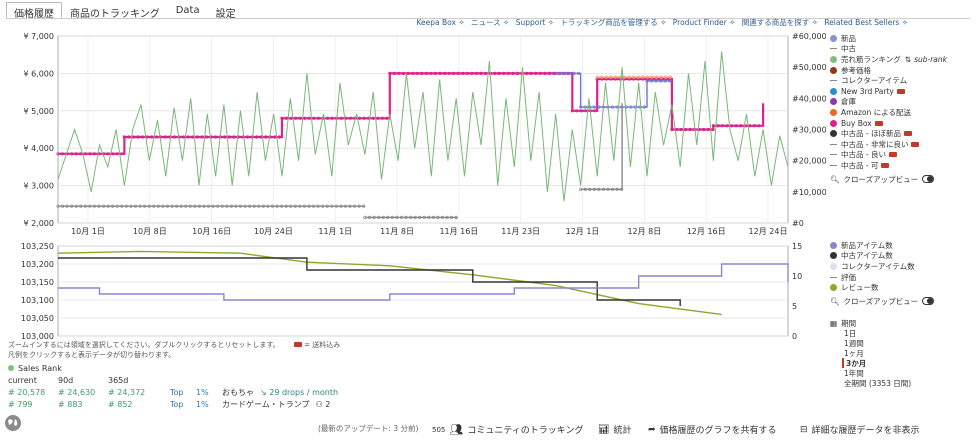 This screenshot has height=444, width=976. Describe the element at coordinates (875, 144) in the screenshot. I see `legend-label: 中古品 - 非常に良い` at that location.